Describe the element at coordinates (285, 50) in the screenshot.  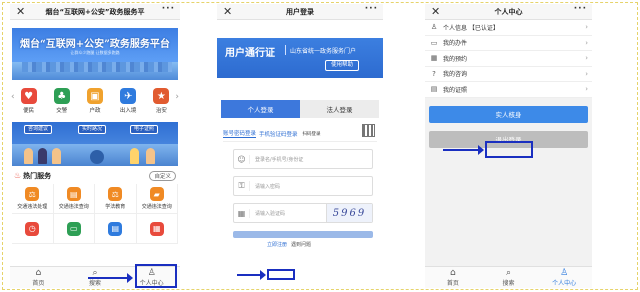
I see `divider` at that location.